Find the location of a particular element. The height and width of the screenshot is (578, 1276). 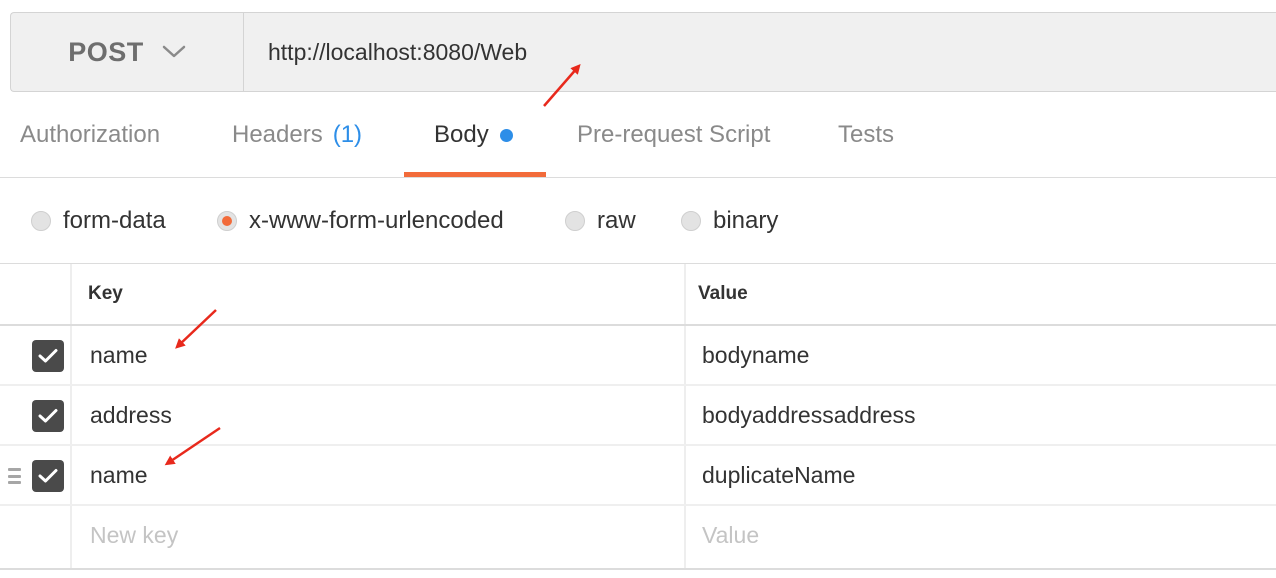

table-row: address bodyaddressaddress is located at coordinates (638, 416).